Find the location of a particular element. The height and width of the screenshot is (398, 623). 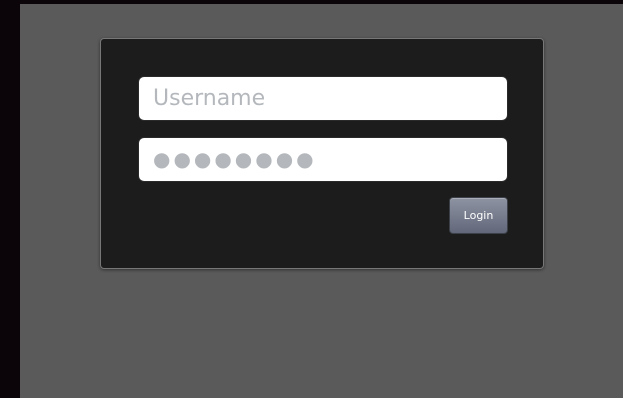

username-input is located at coordinates (323, 98).